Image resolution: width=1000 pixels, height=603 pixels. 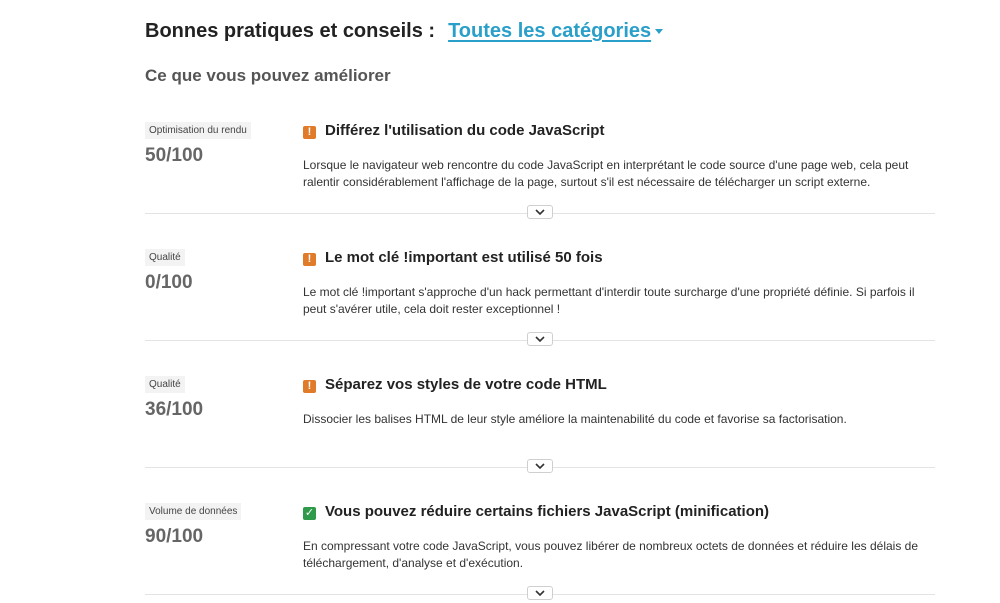 I want to click on category-filter-label: Toutes les catégories, so click(x=549, y=31).